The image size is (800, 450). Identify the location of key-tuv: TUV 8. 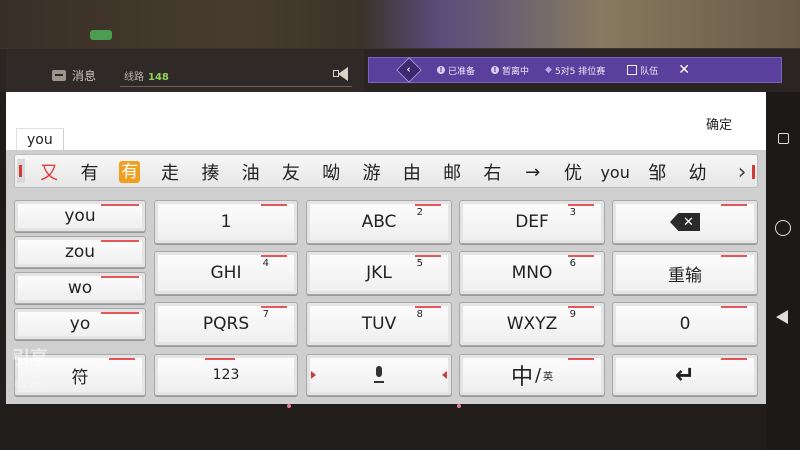
(379, 324).